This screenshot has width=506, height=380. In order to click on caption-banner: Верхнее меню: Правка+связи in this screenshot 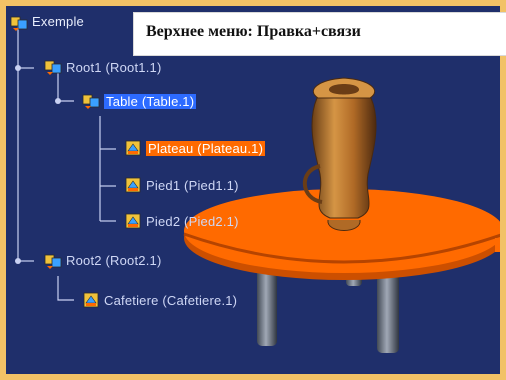, I will do `click(319, 34)`.